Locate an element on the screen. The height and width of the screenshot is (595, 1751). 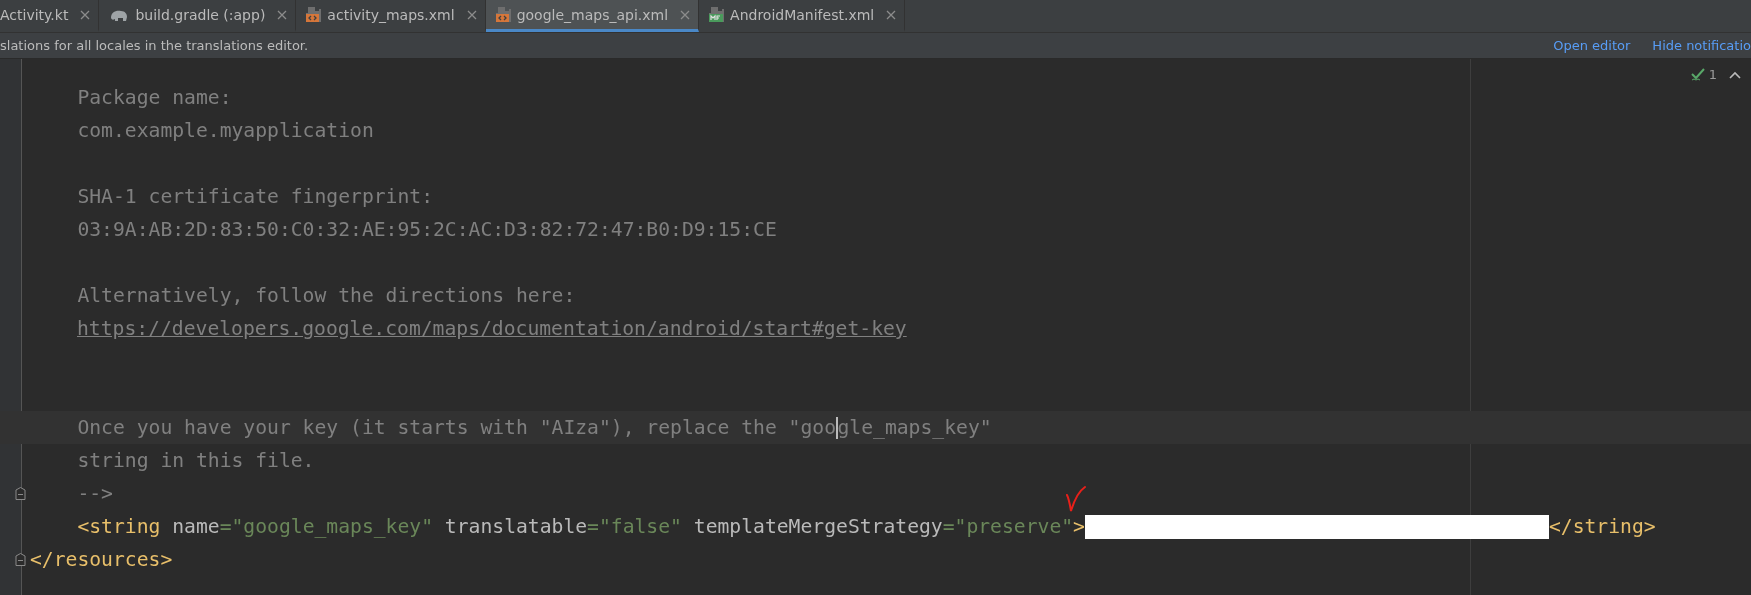
file-tab: google_maps_api.xml is located at coordinates (592, 16).